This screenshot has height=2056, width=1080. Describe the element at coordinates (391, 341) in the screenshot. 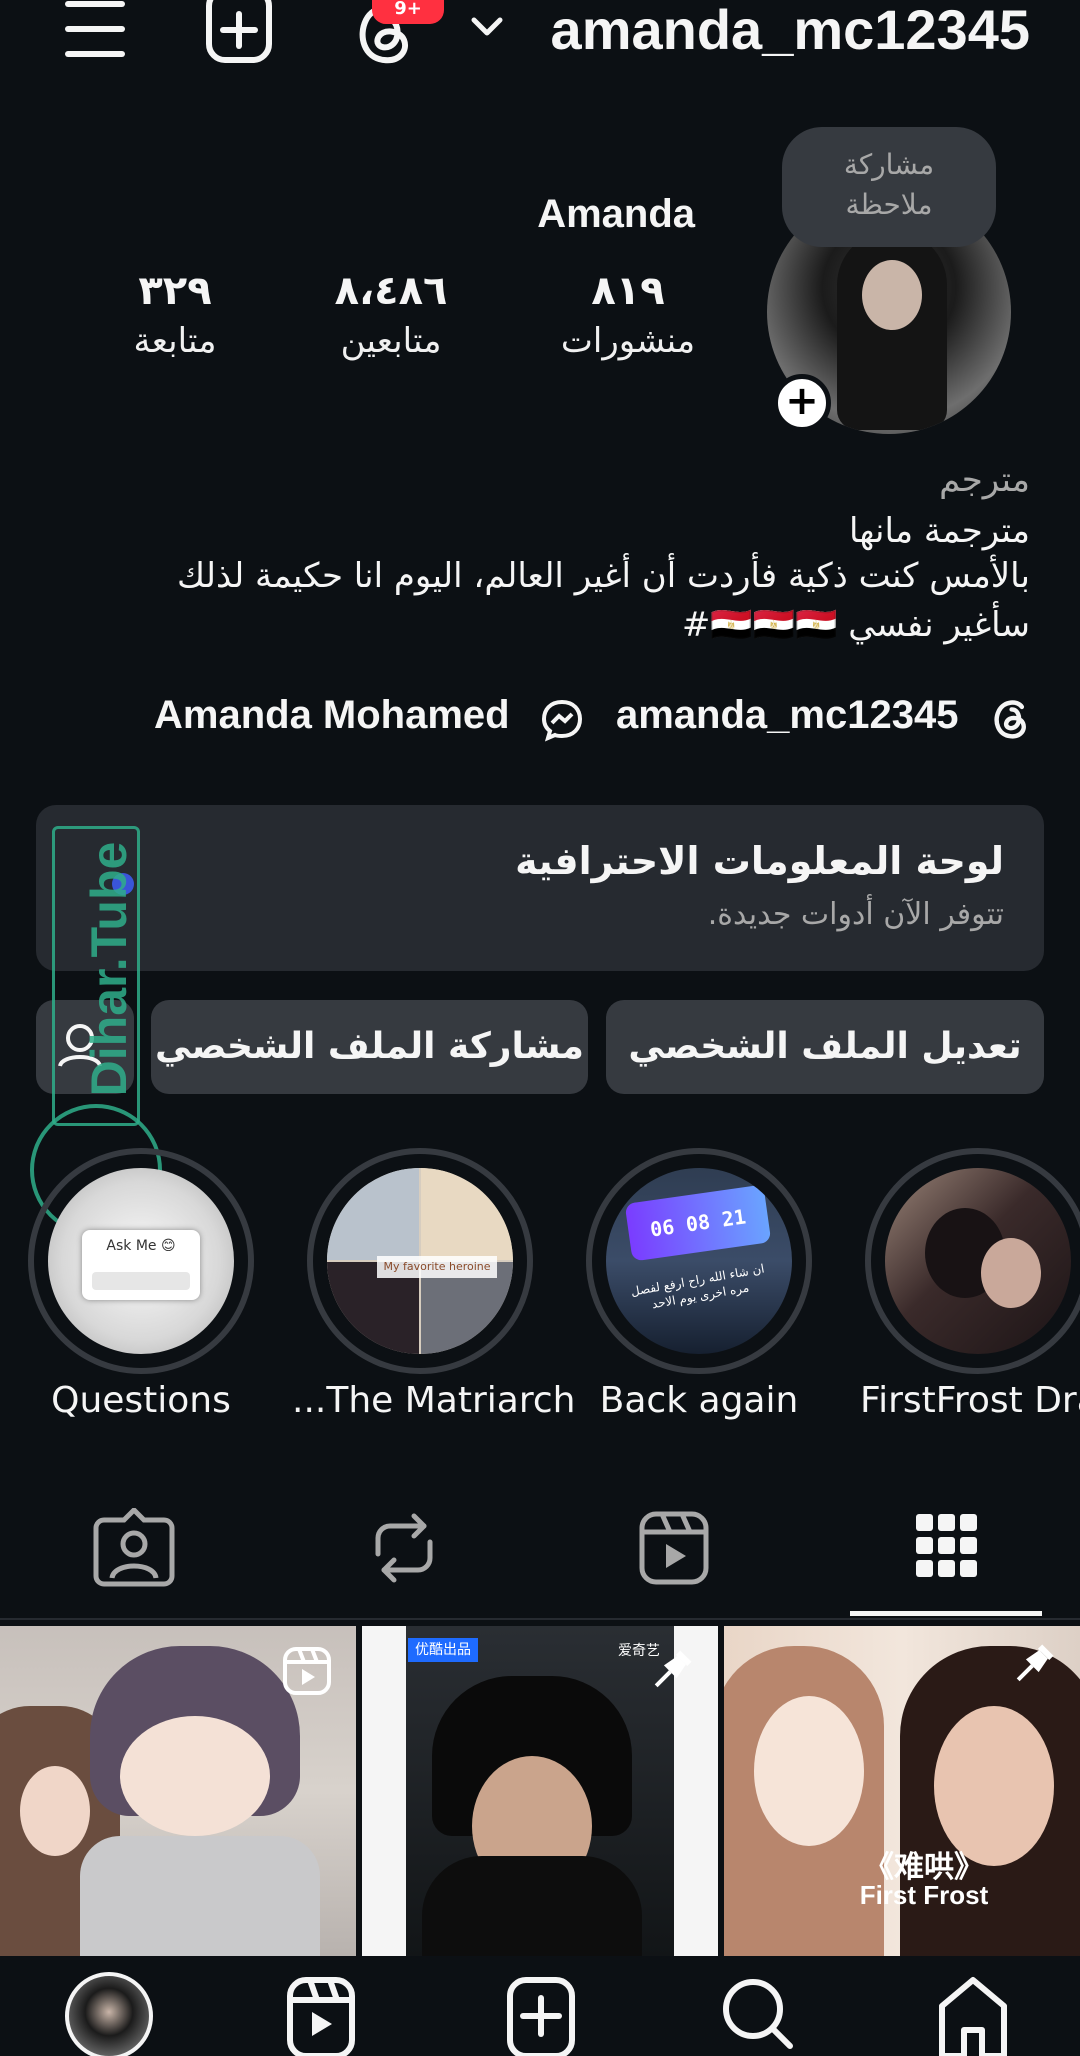

I see `followers-label: متابعين` at that location.